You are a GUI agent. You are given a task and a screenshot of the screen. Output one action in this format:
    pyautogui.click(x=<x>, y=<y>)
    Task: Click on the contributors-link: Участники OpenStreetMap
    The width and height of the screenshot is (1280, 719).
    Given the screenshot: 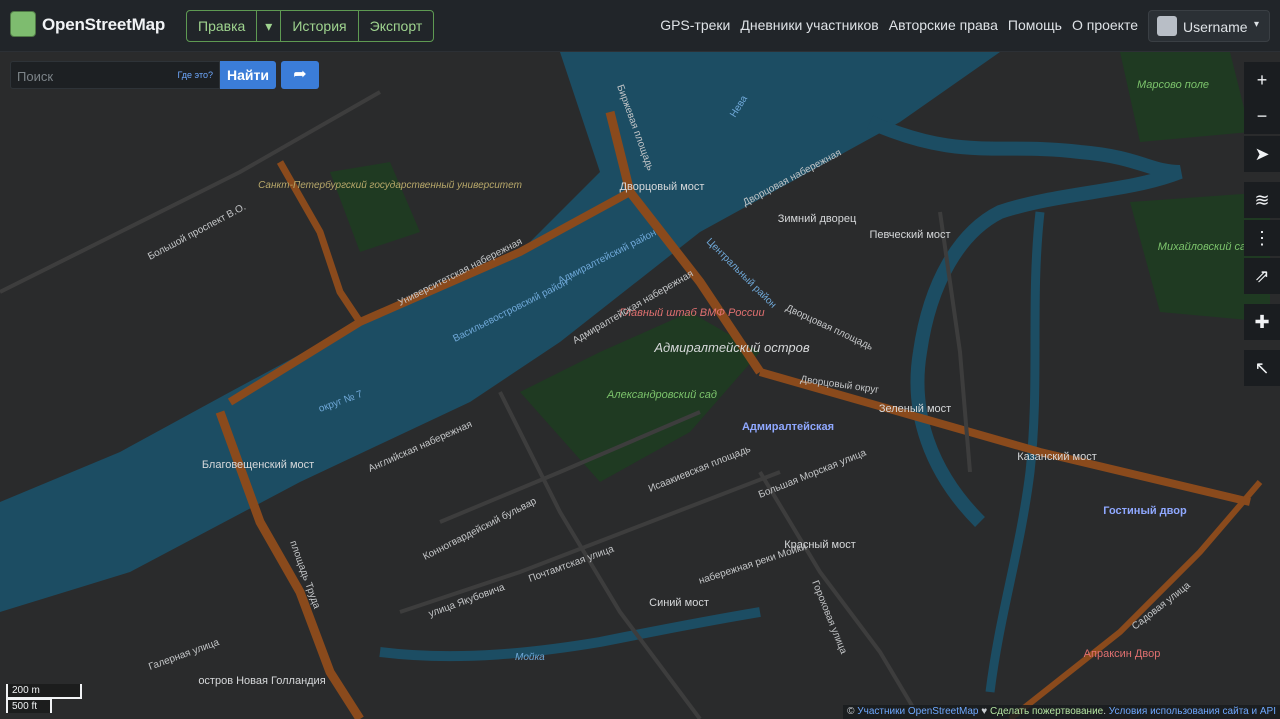 What is the action you would take?
    pyautogui.click(x=917, y=711)
    